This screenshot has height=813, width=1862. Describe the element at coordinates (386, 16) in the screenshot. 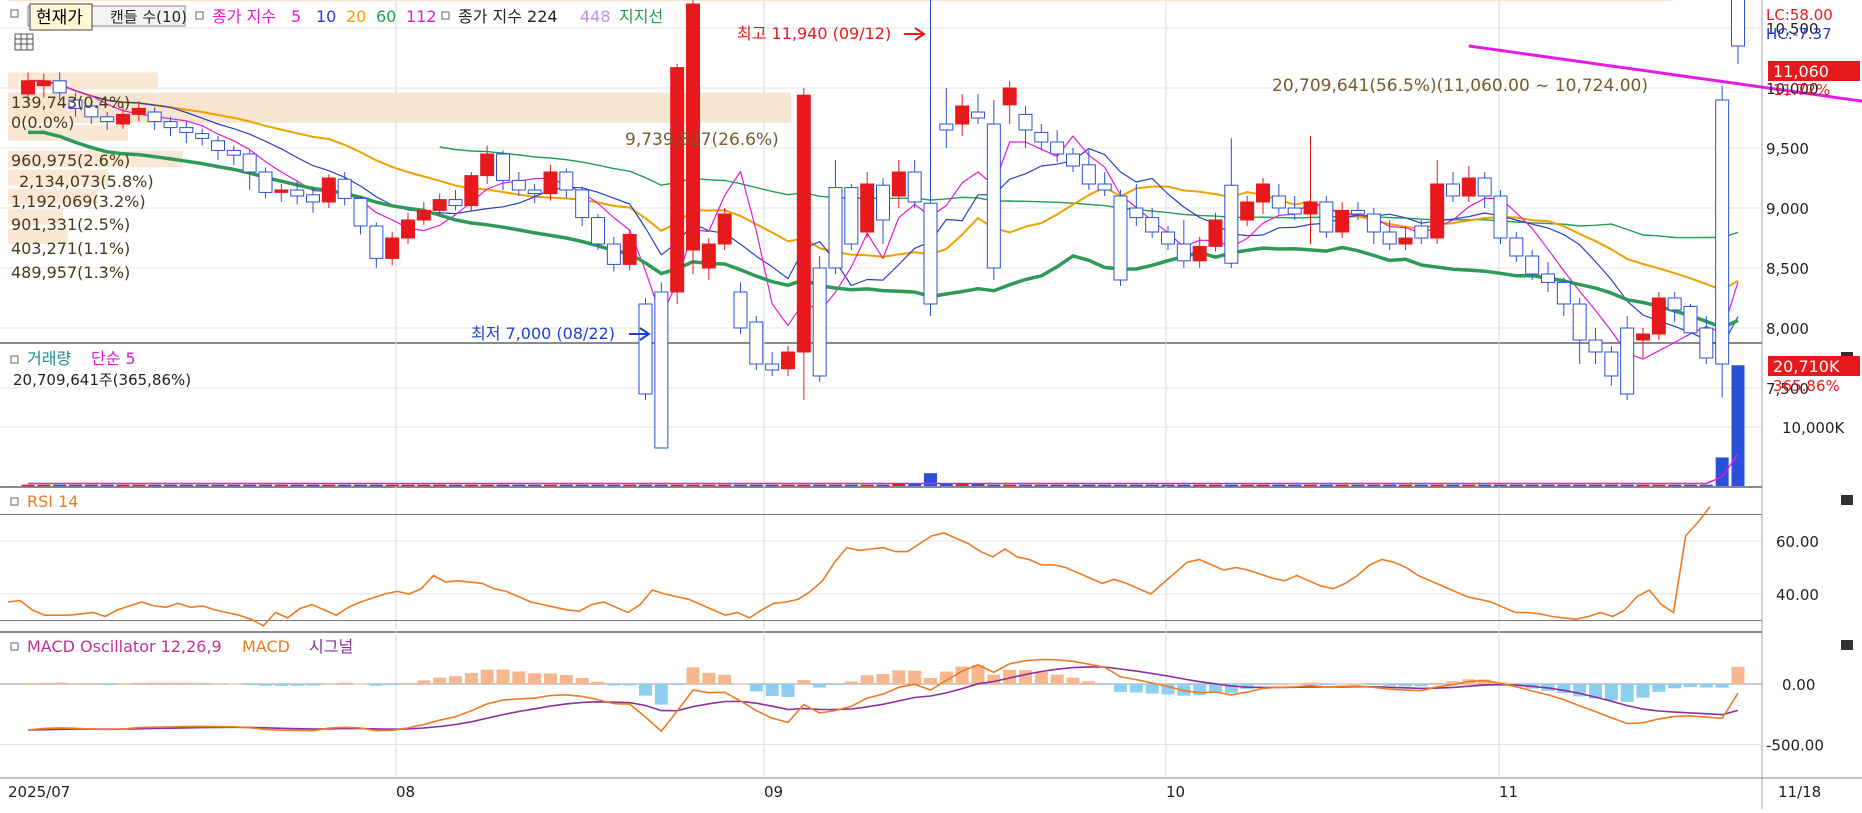

I see `ma60-legend: 60` at that location.